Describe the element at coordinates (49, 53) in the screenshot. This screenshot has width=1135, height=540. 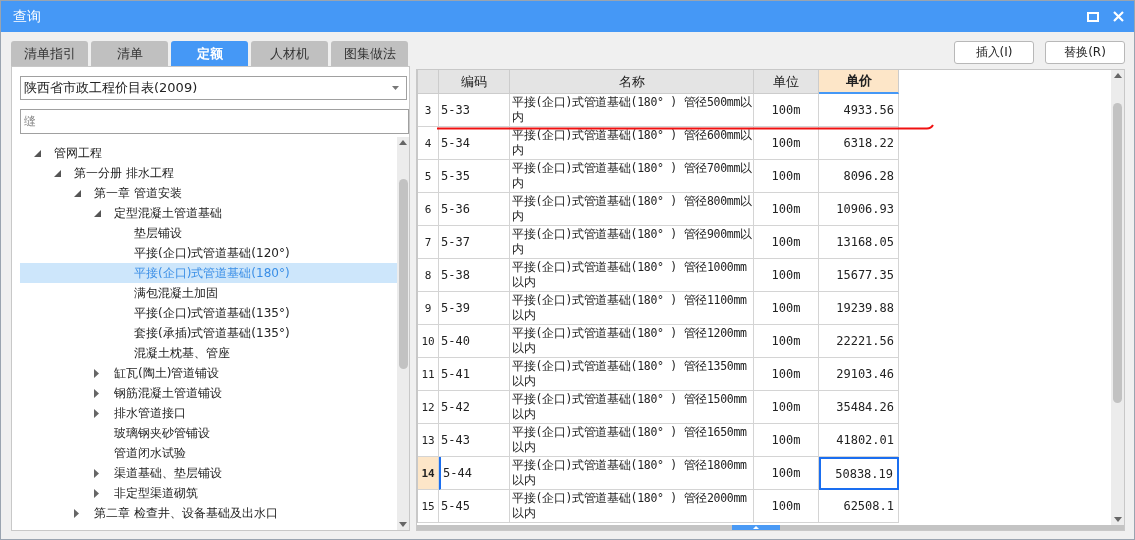
I see `tab: 清单指引` at that location.